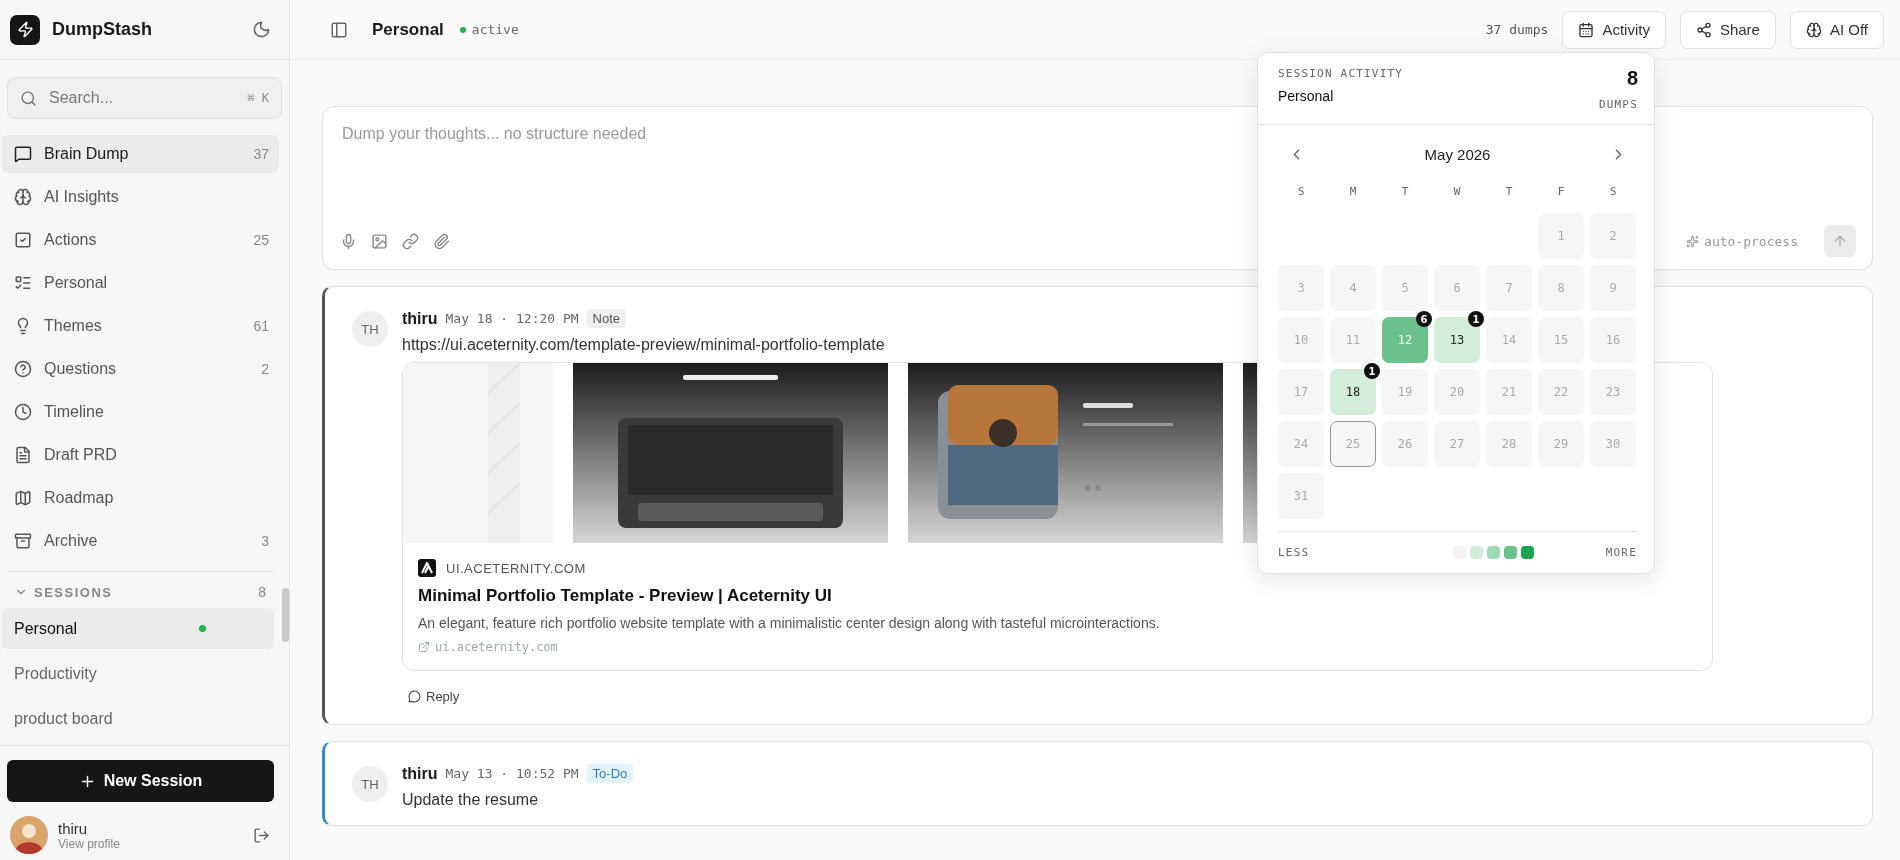  I want to click on post-tag: Note, so click(606, 318).